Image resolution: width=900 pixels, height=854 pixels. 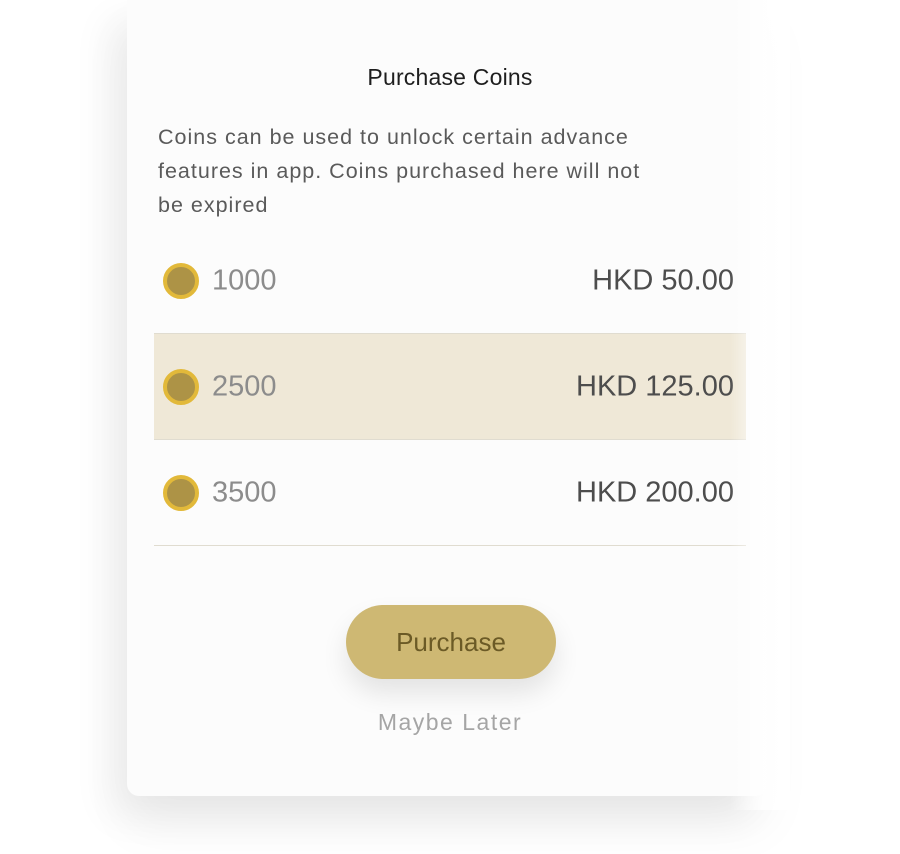 I want to click on coin-price: HKD 125.00, so click(x=655, y=386).